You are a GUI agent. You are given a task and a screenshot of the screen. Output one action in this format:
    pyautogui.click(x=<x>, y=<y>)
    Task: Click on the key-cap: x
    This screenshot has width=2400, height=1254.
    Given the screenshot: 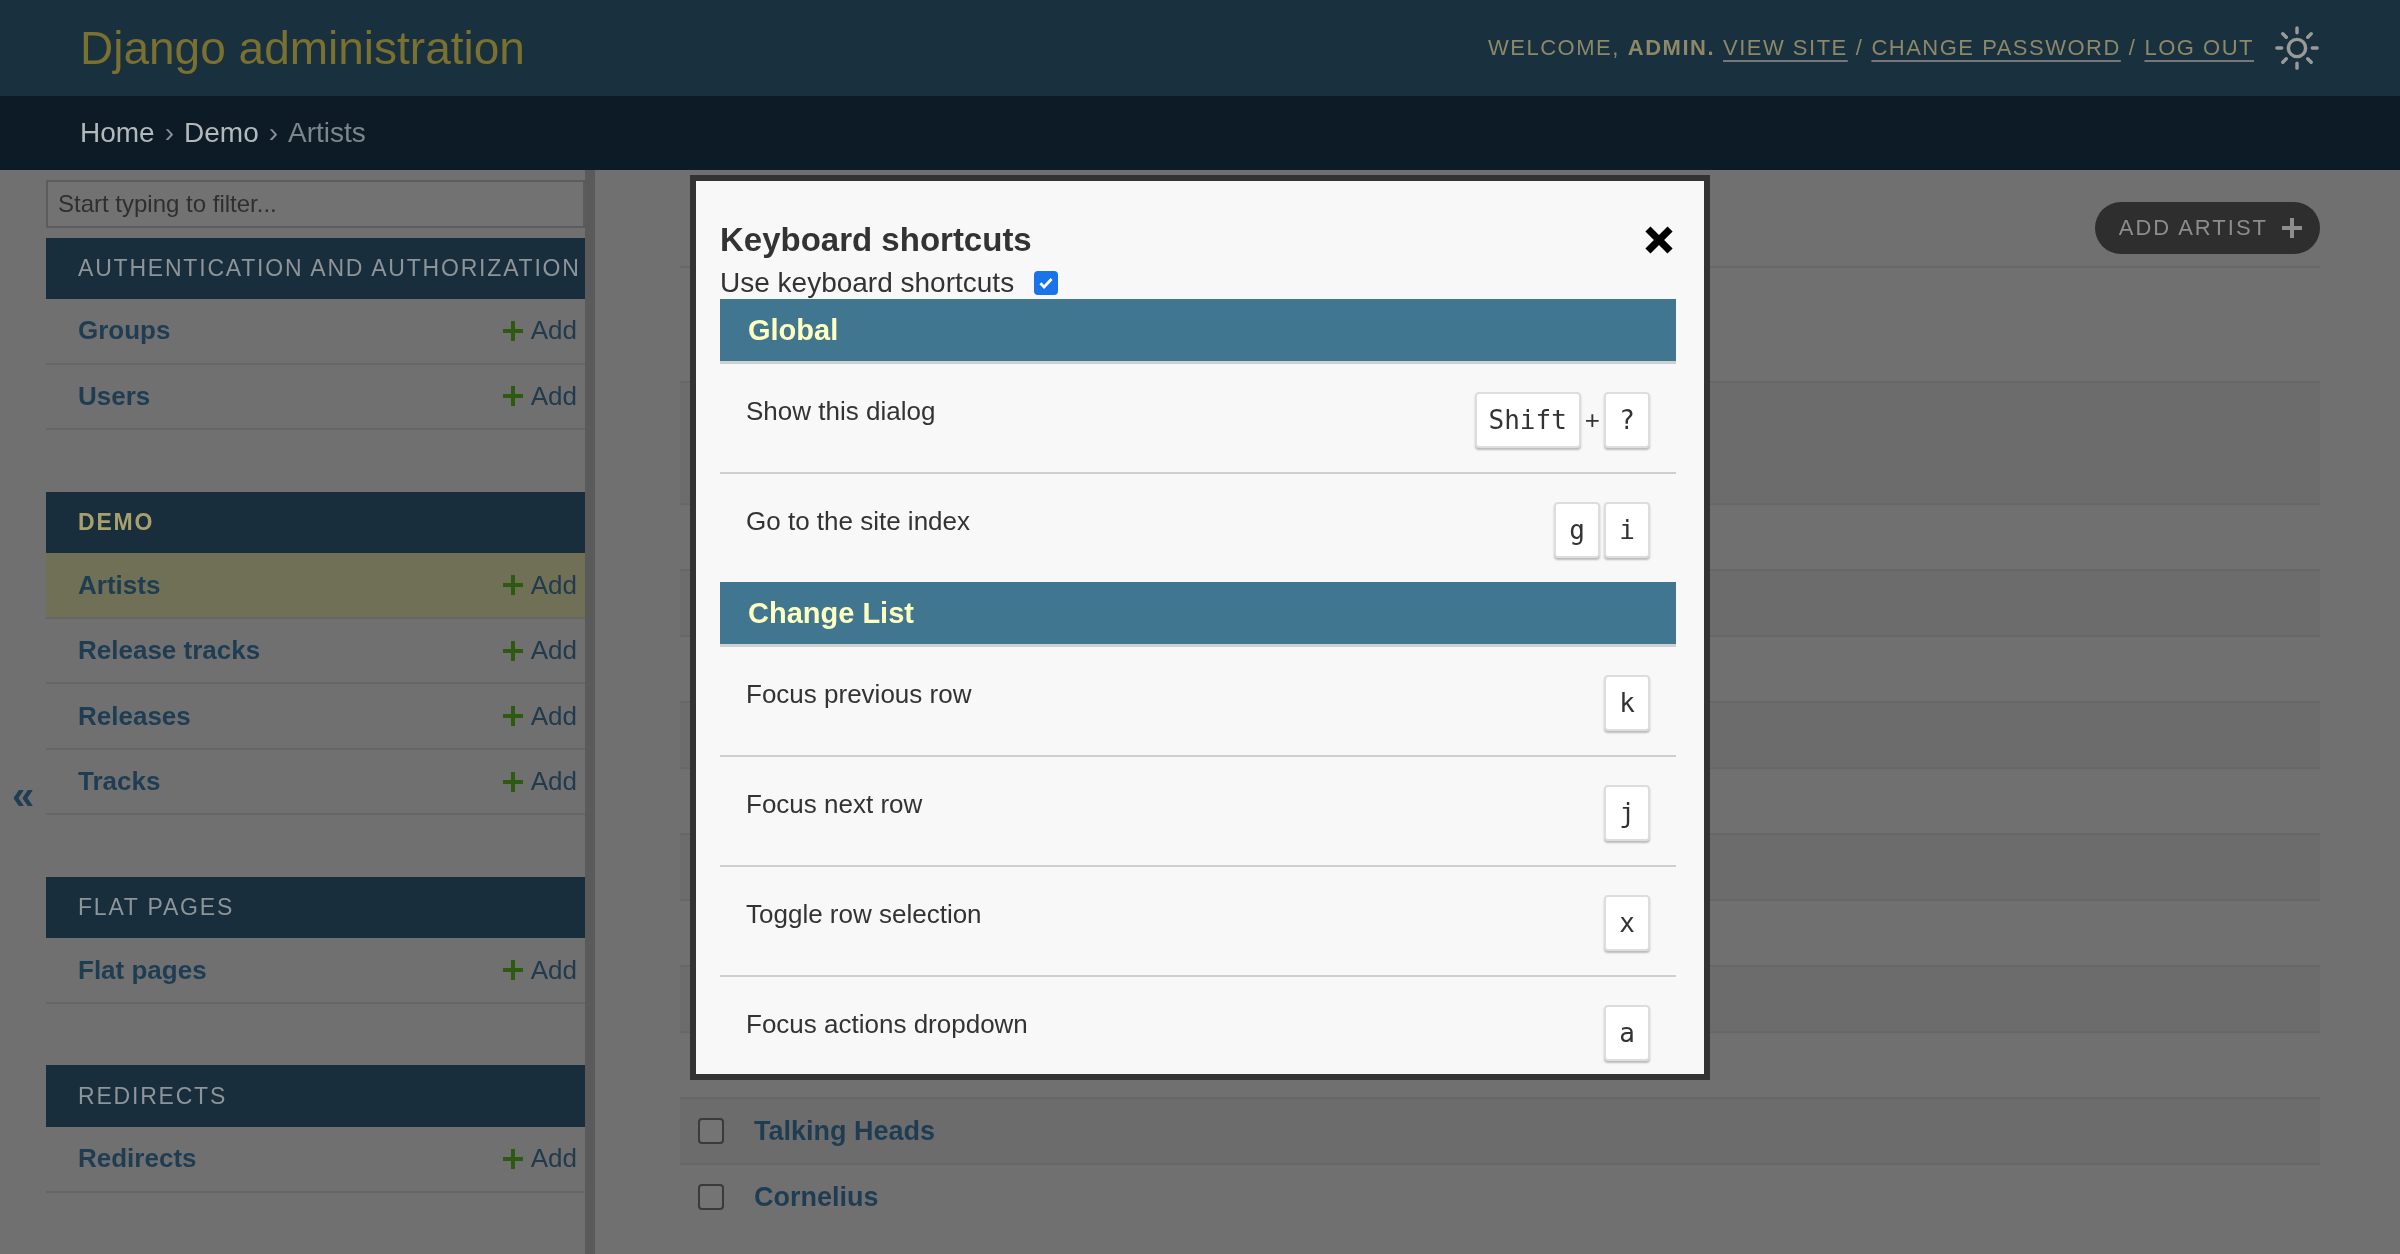 What is the action you would take?
    pyautogui.click(x=1627, y=923)
    